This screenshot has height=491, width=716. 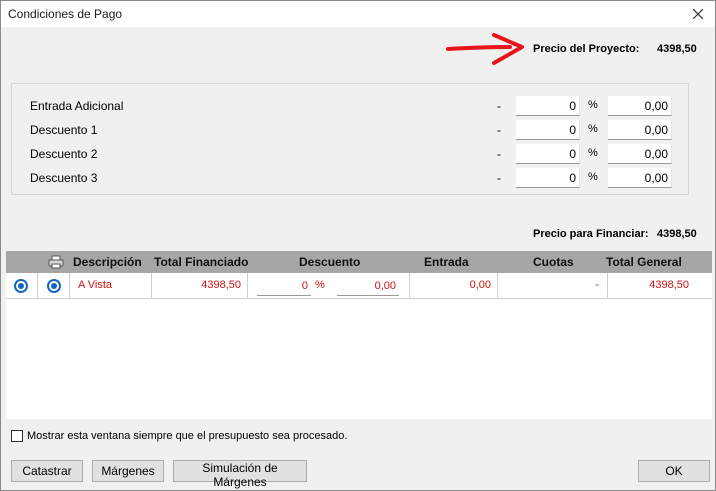 I want to click on row-total-financiado-cell: 4398,50, so click(x=200, y=286).